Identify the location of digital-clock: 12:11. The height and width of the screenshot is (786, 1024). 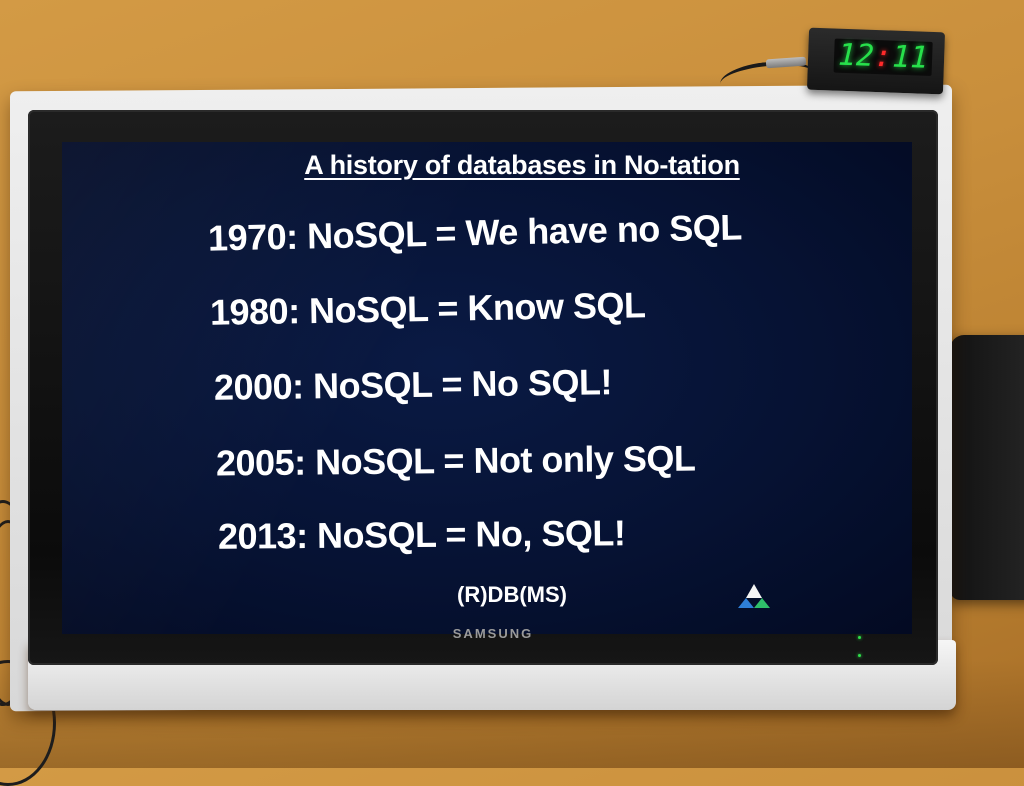
(876, 61).